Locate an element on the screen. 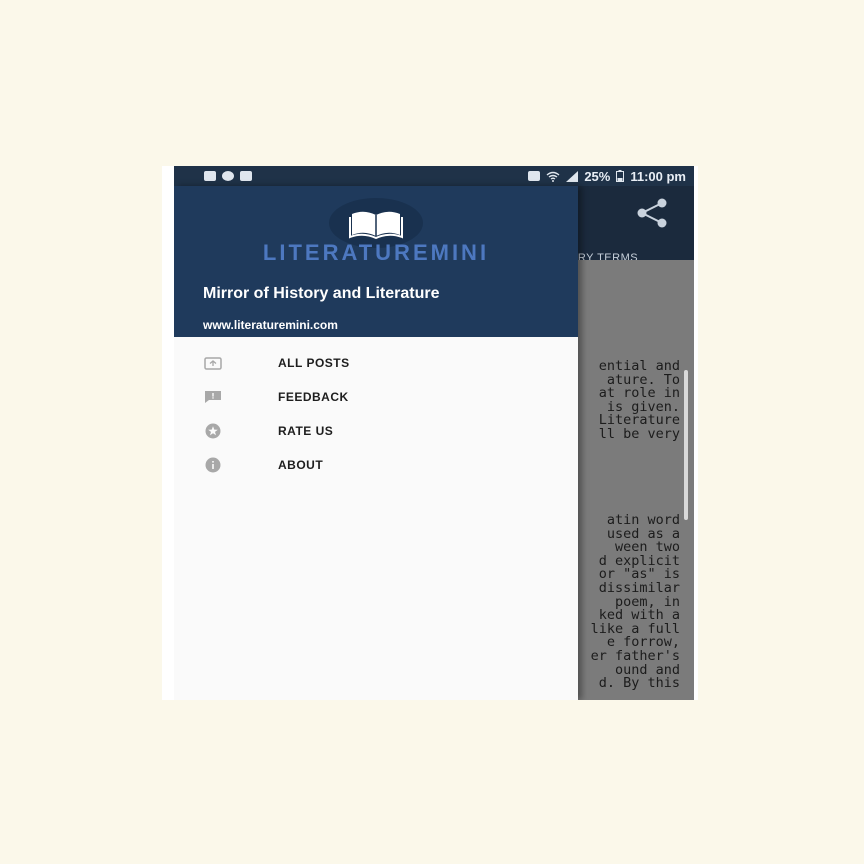 The width and height of the screenshot is (864, 864). menu-label: ABOUT is located at coordinates (301, 465).